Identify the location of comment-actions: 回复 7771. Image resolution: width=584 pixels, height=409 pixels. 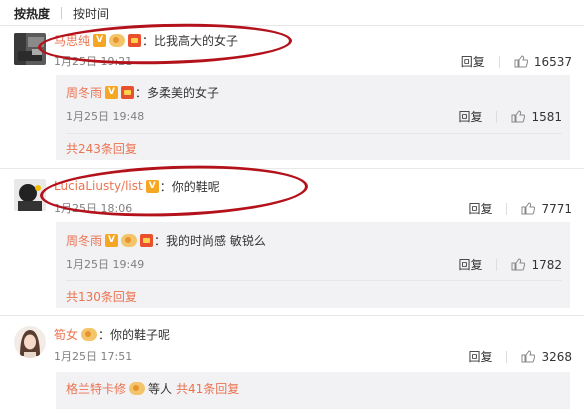
(520, 208).